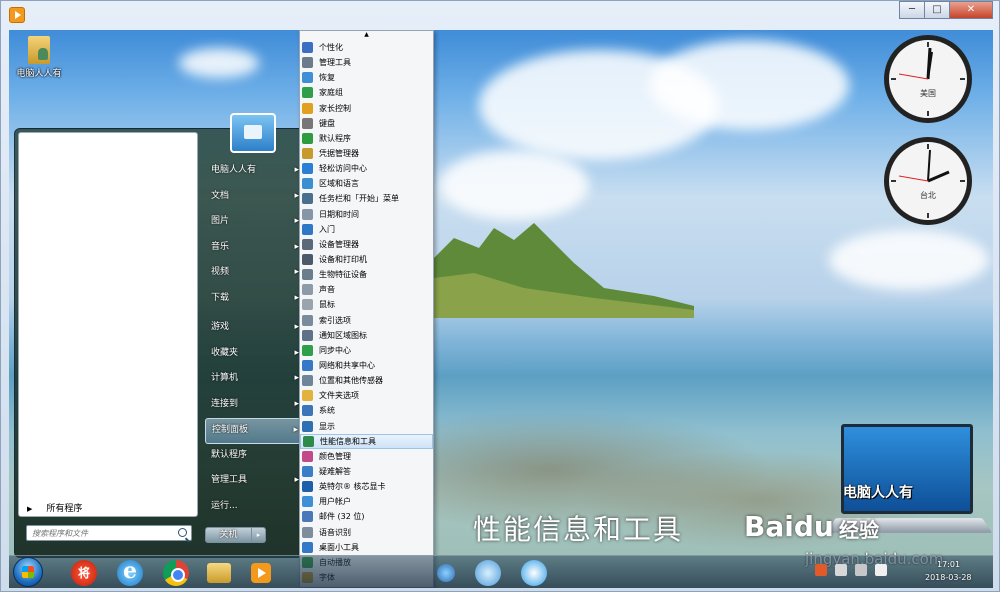 Image resolution: width=1000 pixels, height=592 pixels. Describe the element at coordinates (261, 573) in the screenshot. I see `taskbar-player-icon` at that location.